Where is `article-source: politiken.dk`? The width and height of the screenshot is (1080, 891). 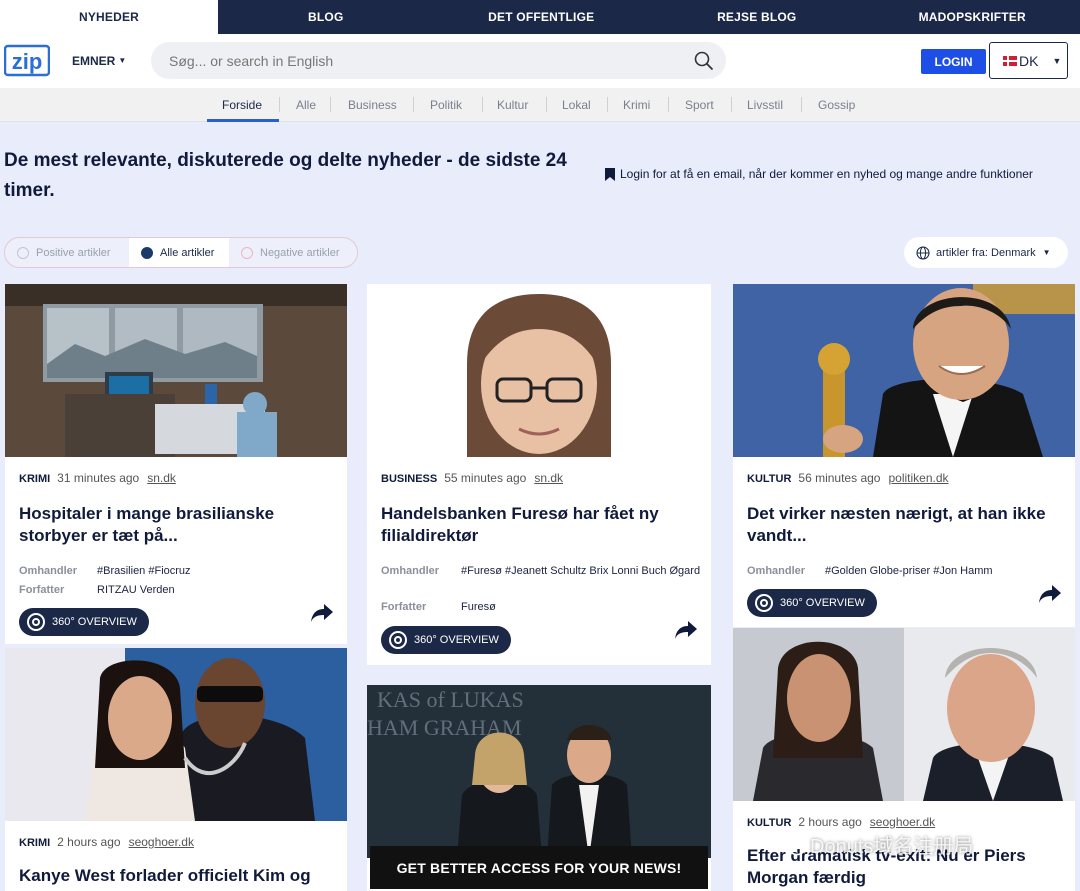
article-source: politiken.dk is located at coordinates (918, 478).